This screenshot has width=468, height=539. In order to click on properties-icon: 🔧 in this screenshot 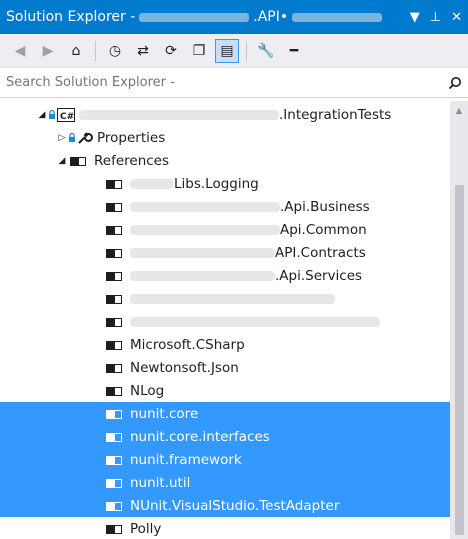, I will do `click(266, 50)`.